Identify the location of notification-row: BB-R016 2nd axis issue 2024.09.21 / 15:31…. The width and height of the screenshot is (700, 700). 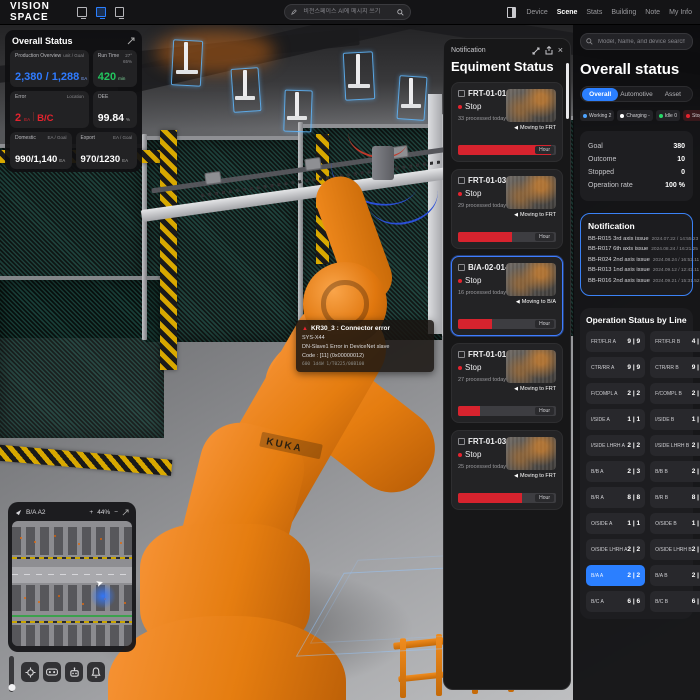
(644, 281).